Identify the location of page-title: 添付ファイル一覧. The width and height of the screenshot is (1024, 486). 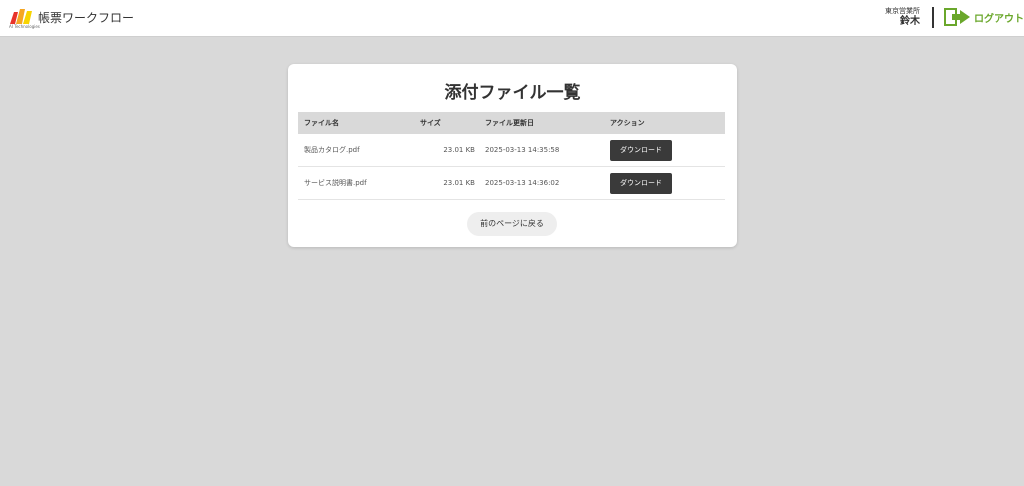
(512, 93).